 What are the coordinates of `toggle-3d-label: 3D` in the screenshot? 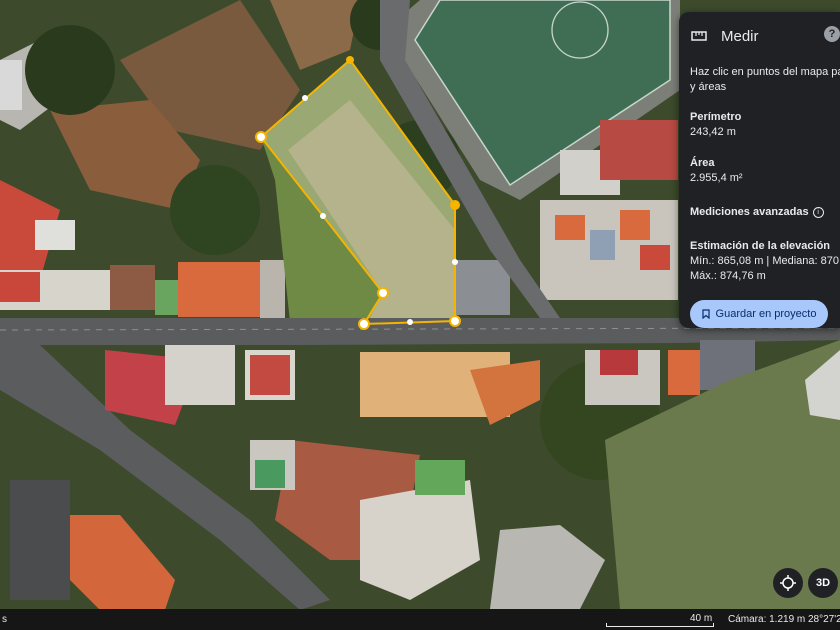 It's located at (823, 583).